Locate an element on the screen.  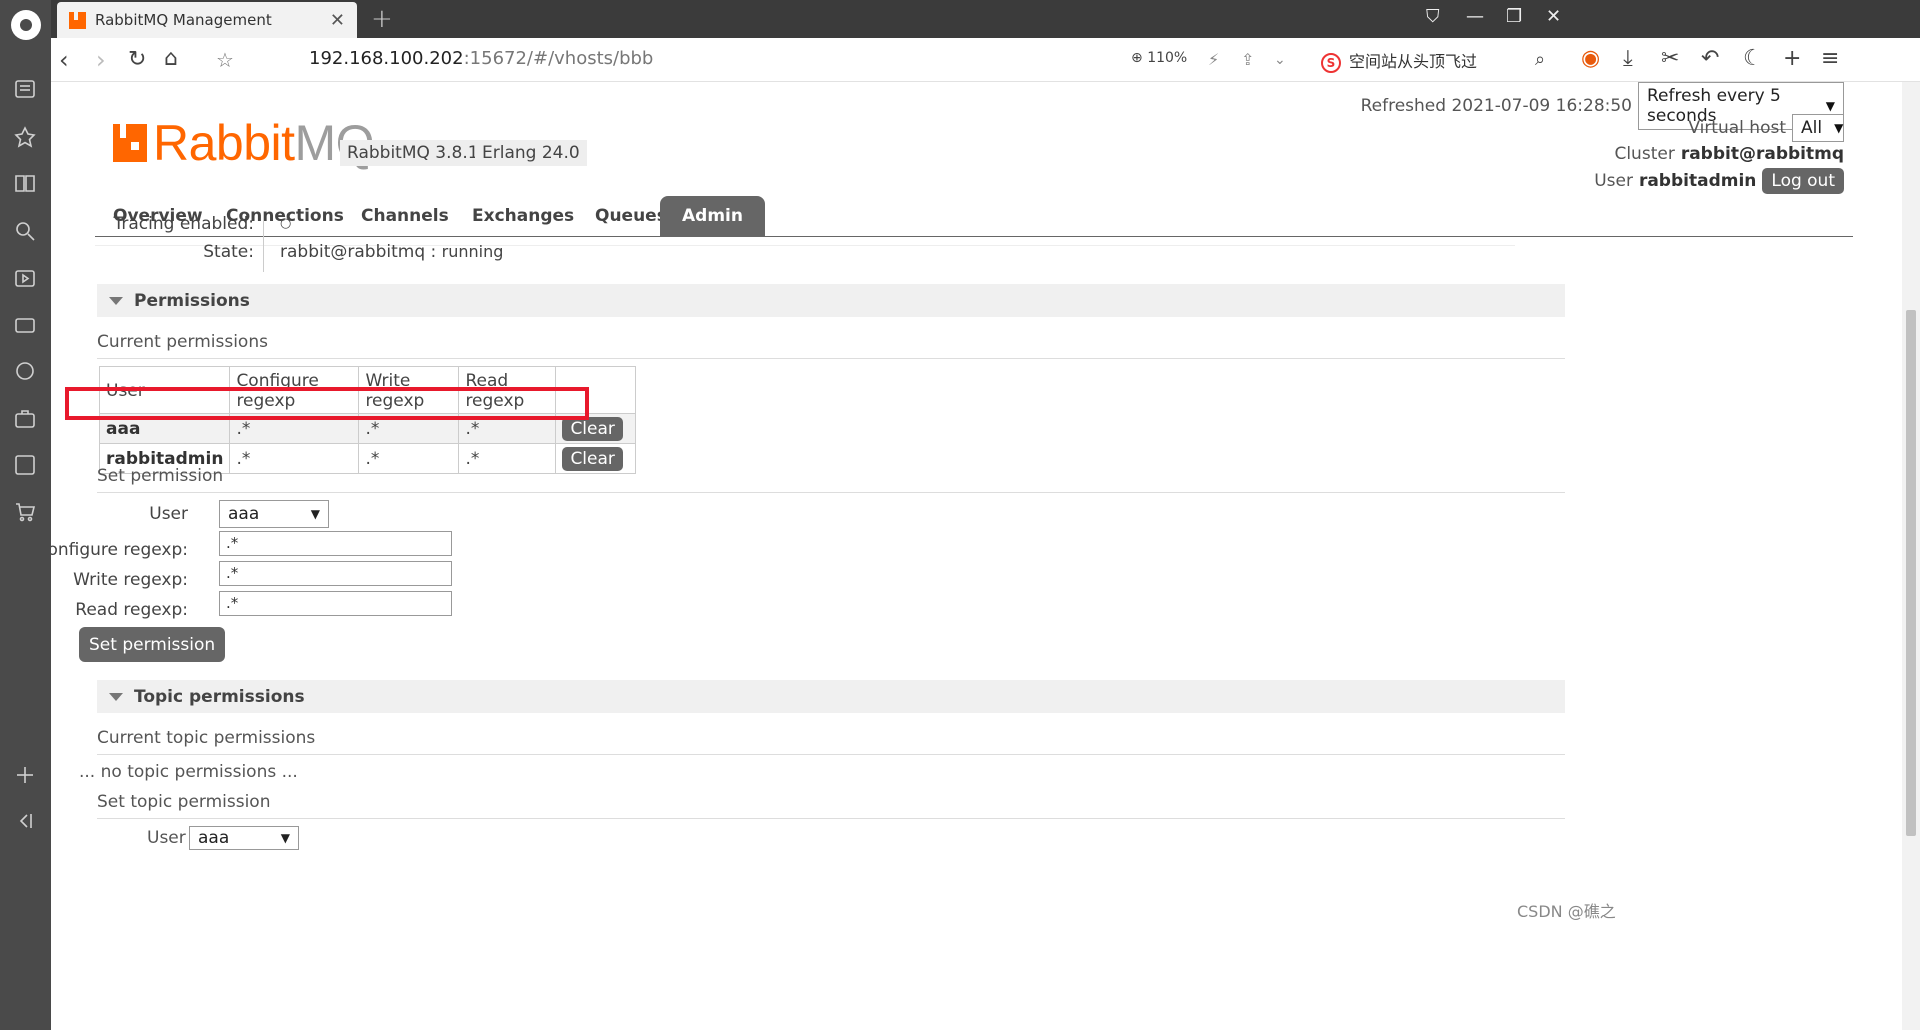
user-value: rabbitadmin is located at coordinates (1697, 181).